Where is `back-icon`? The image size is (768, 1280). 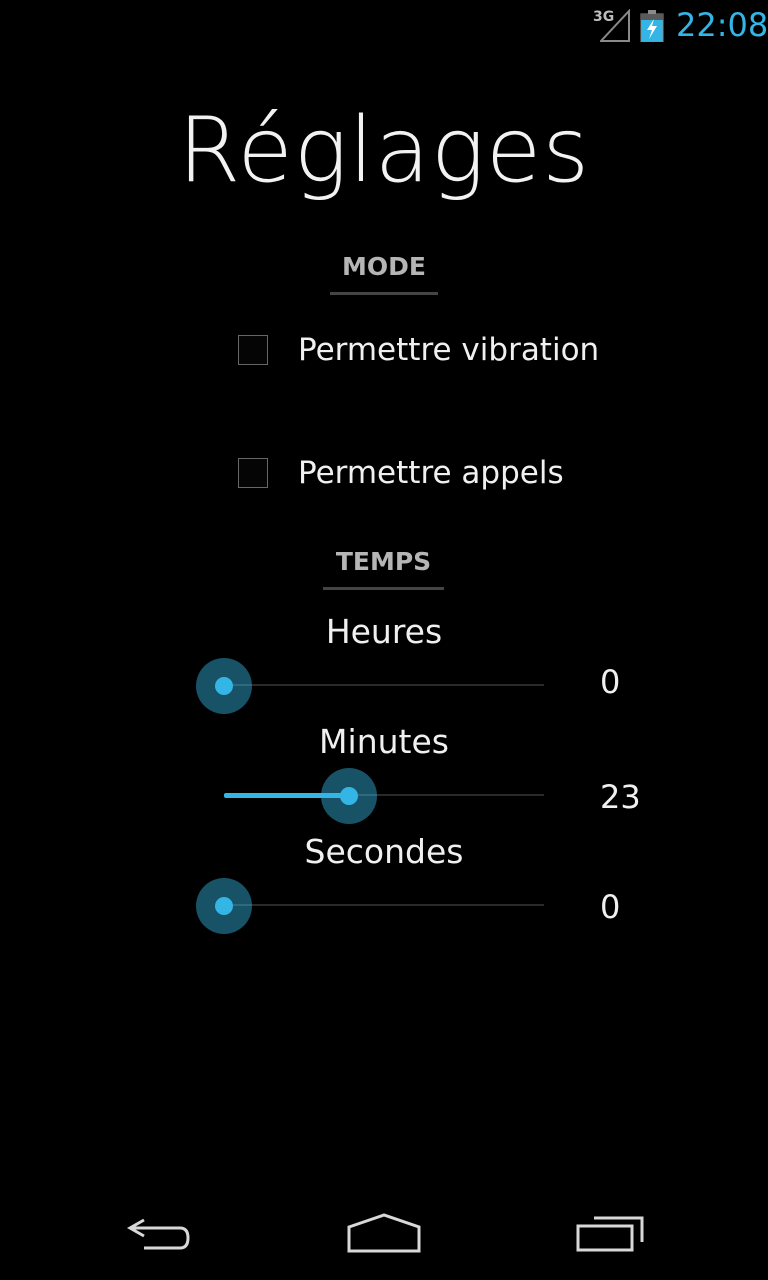 back-icon is located at coordinates (158, 1234).